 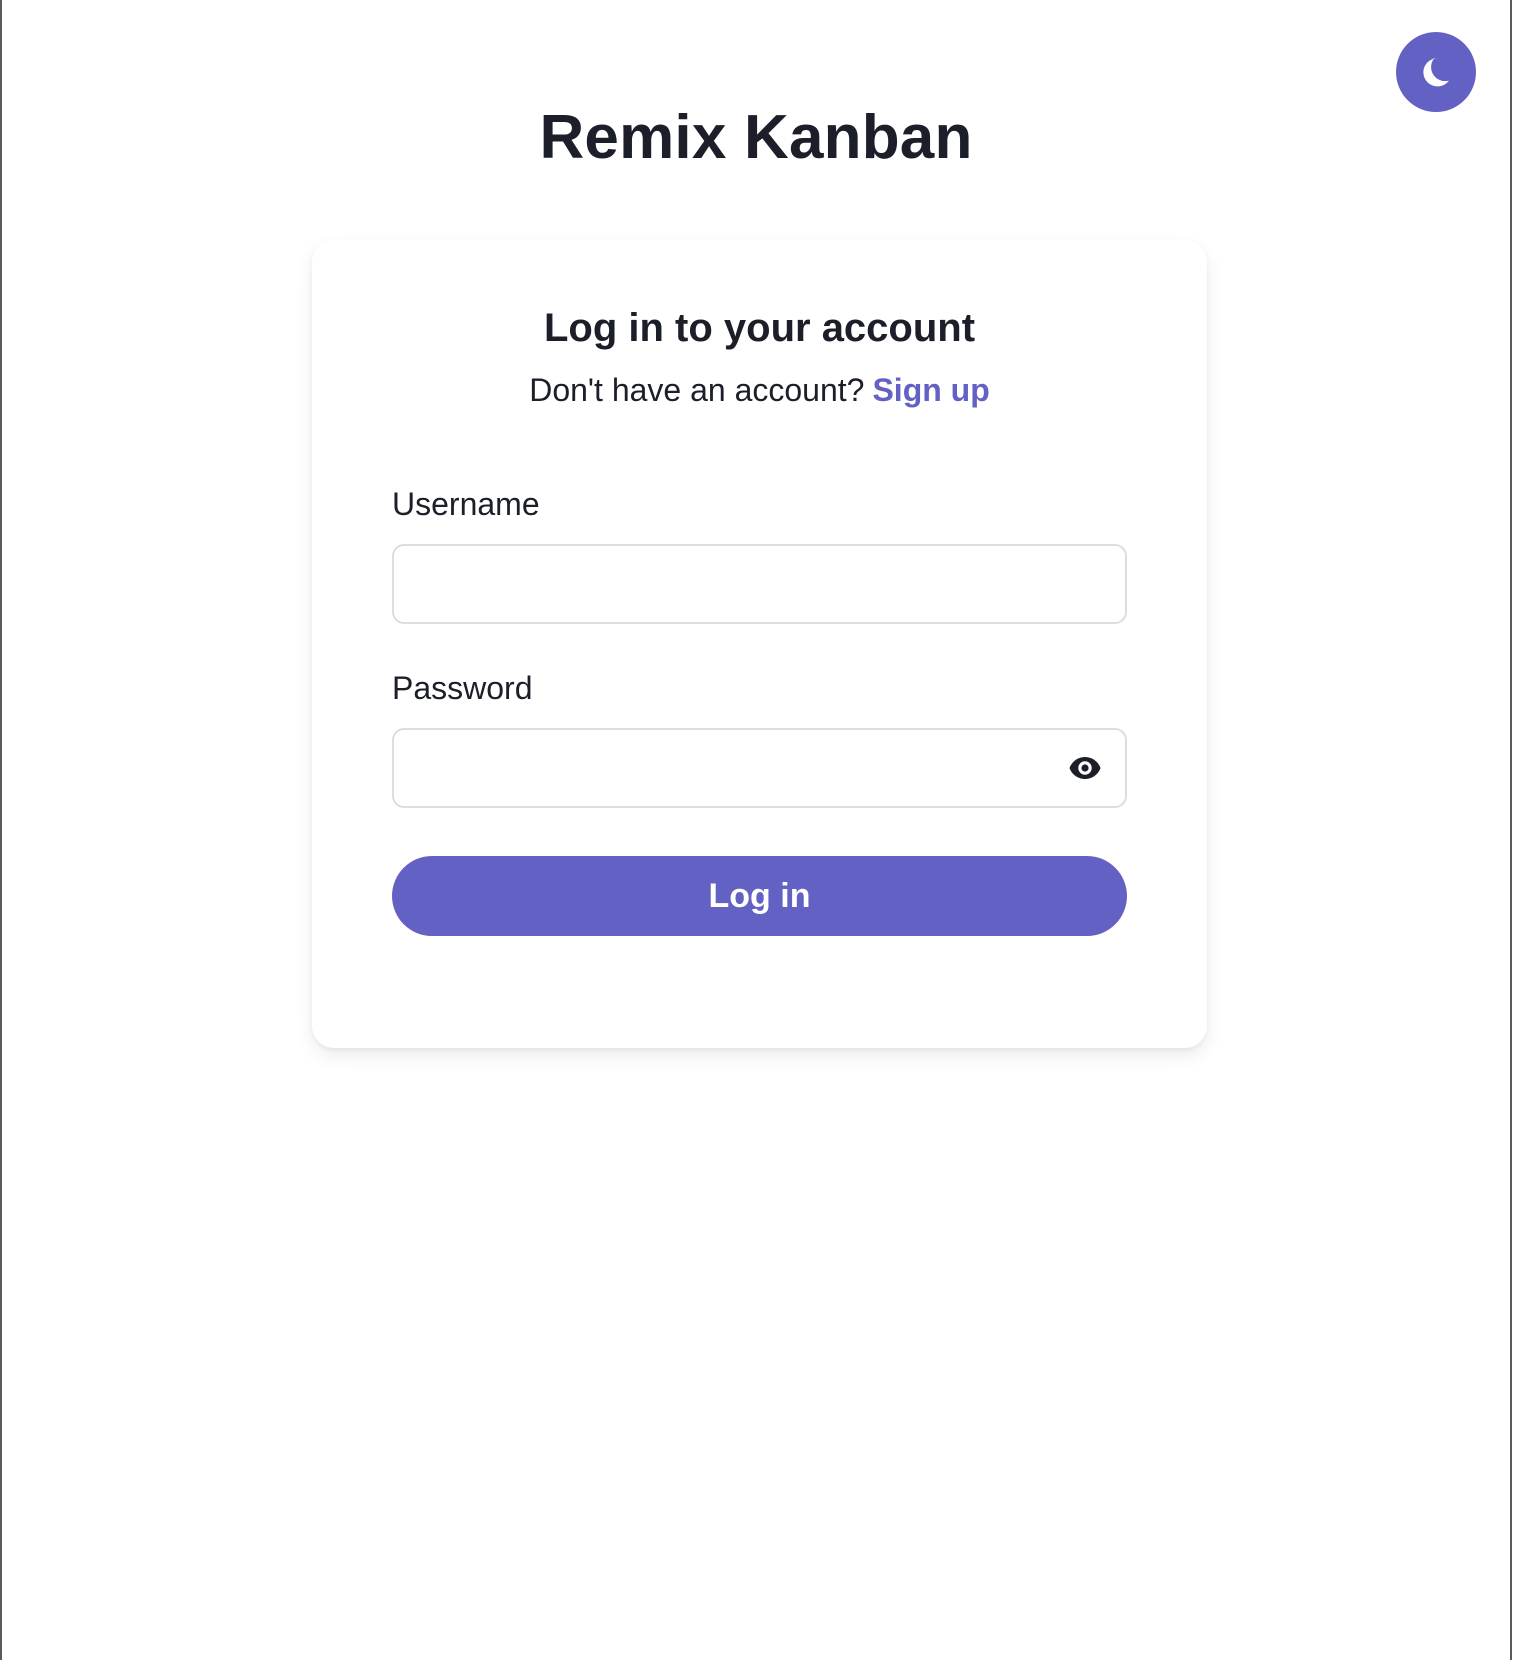 I want to click on moon-icon, so click(x=1436, y=72).